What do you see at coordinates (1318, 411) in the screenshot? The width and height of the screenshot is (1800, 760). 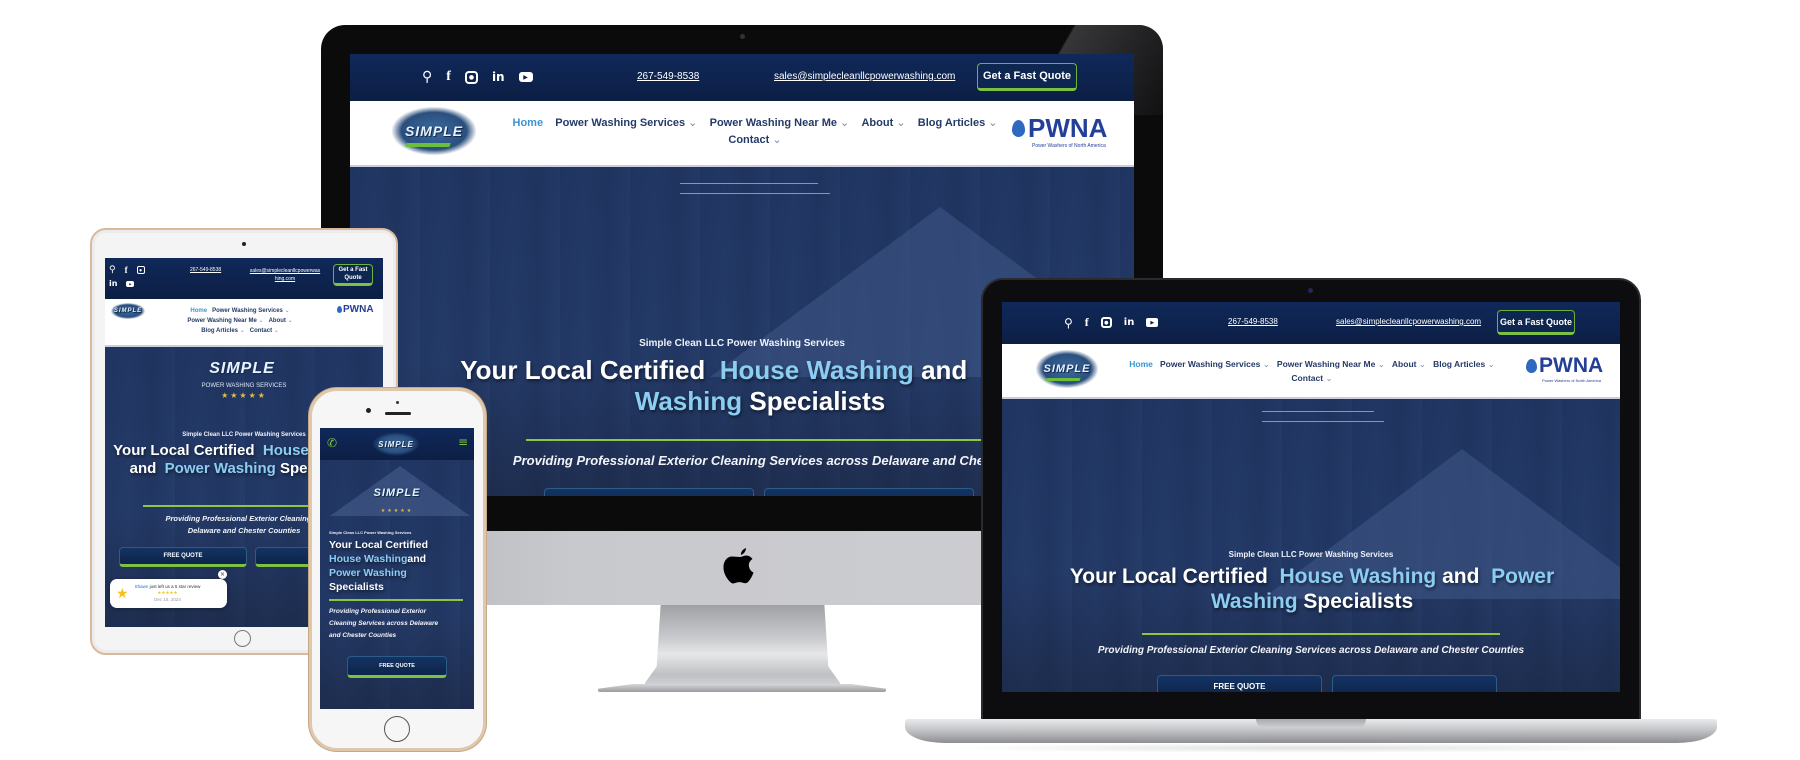 I see `spray-line` at bounding box center [1318, 411].